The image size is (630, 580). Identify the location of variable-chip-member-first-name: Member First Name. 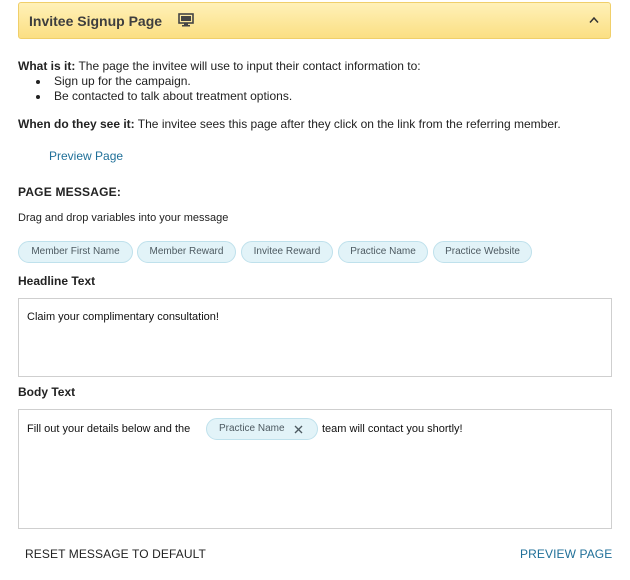
(75, 252).